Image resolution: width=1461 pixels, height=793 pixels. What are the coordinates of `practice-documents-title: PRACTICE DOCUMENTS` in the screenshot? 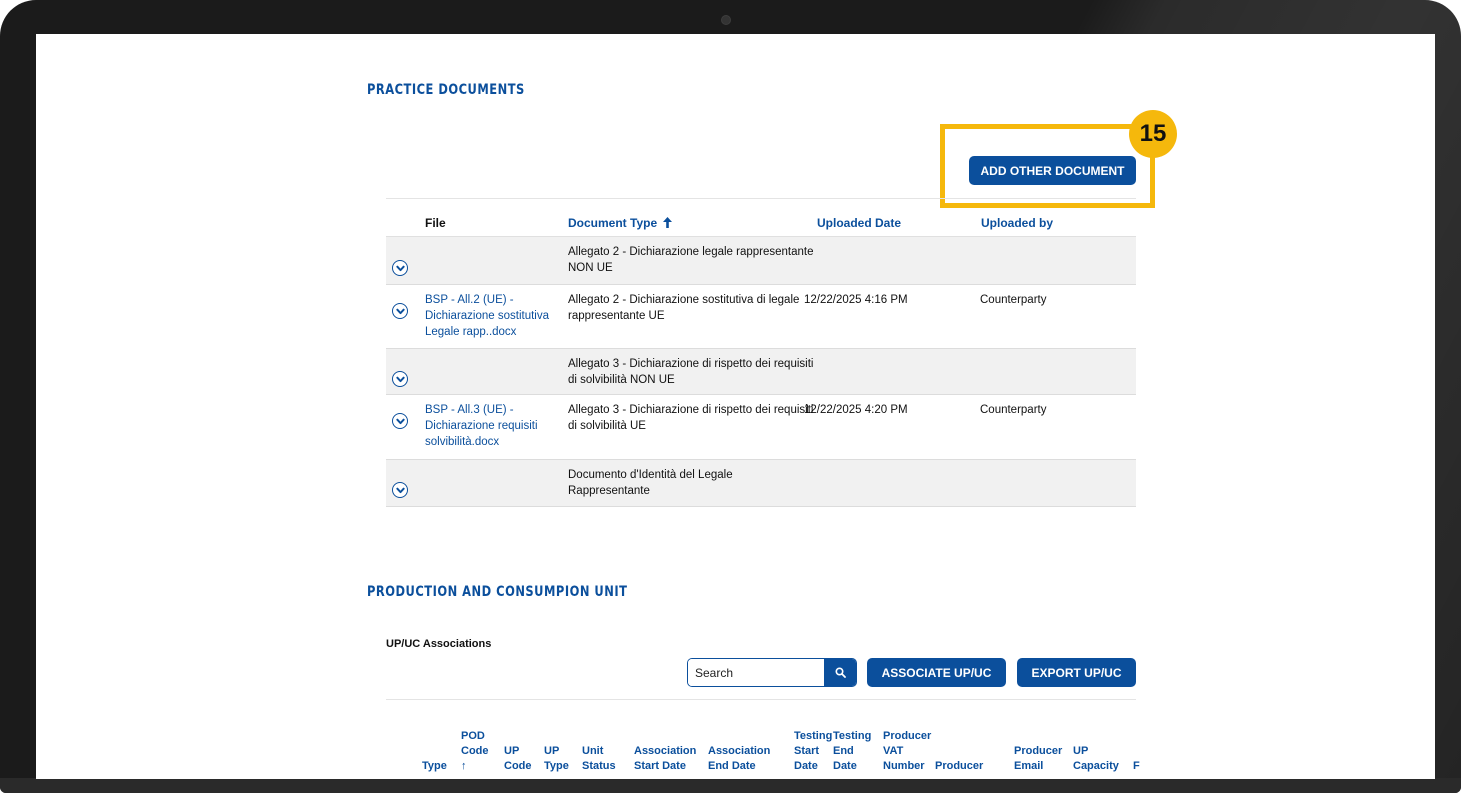 It's located at (446, 90).